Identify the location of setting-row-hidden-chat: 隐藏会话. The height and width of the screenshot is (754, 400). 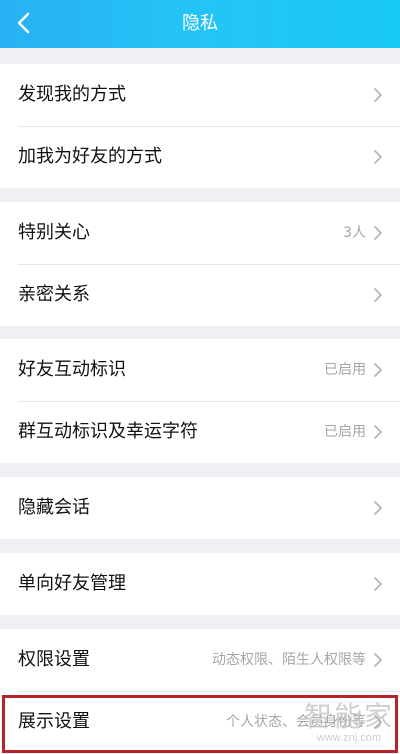
(200, 508).